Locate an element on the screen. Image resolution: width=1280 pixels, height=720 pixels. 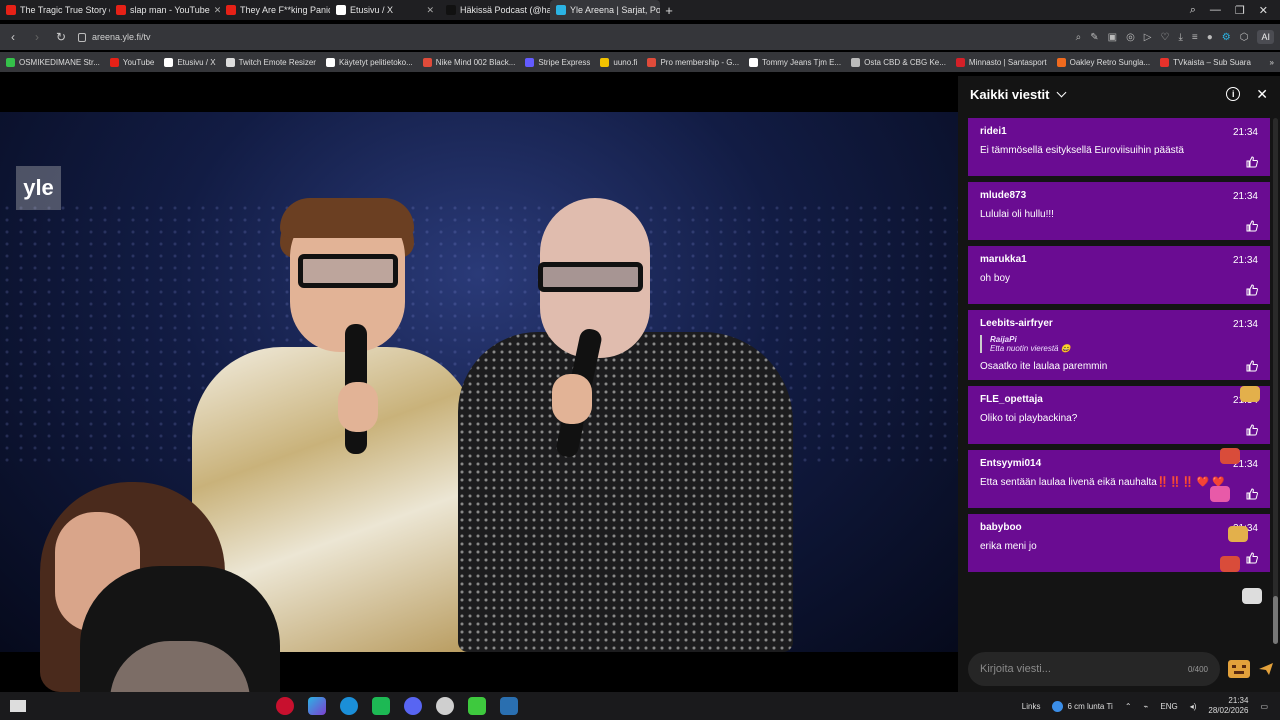
minimize-button: — is located at coordinates (1215, 10).